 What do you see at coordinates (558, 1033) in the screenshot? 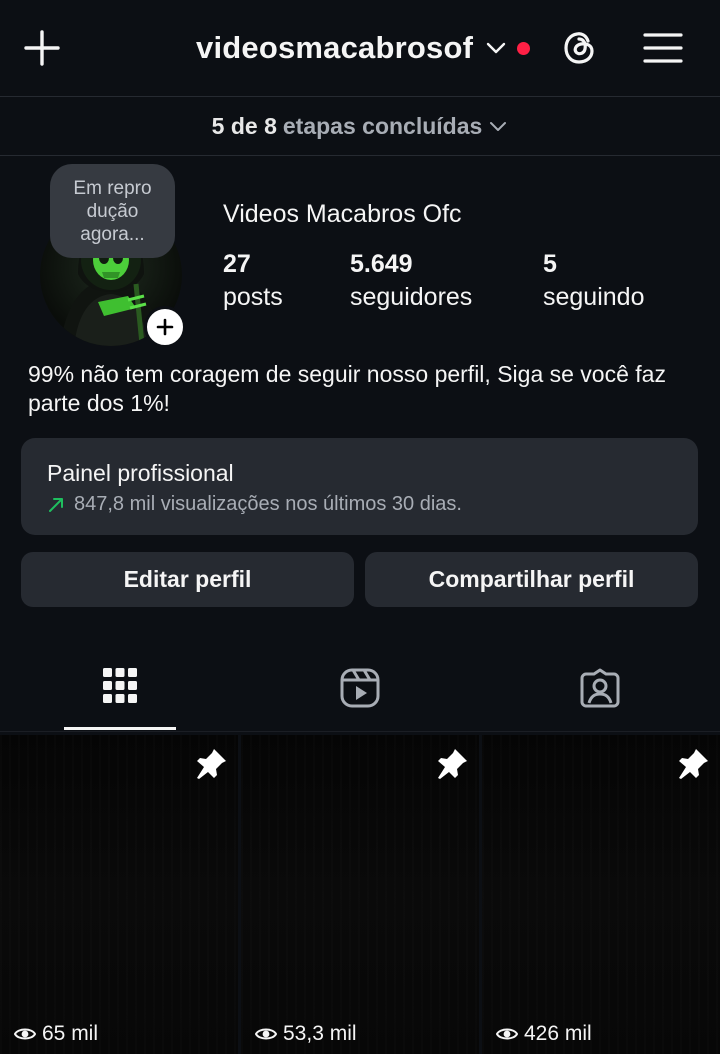
I see `view-count-text: 426 mil` at bounding box center [558, 1033].